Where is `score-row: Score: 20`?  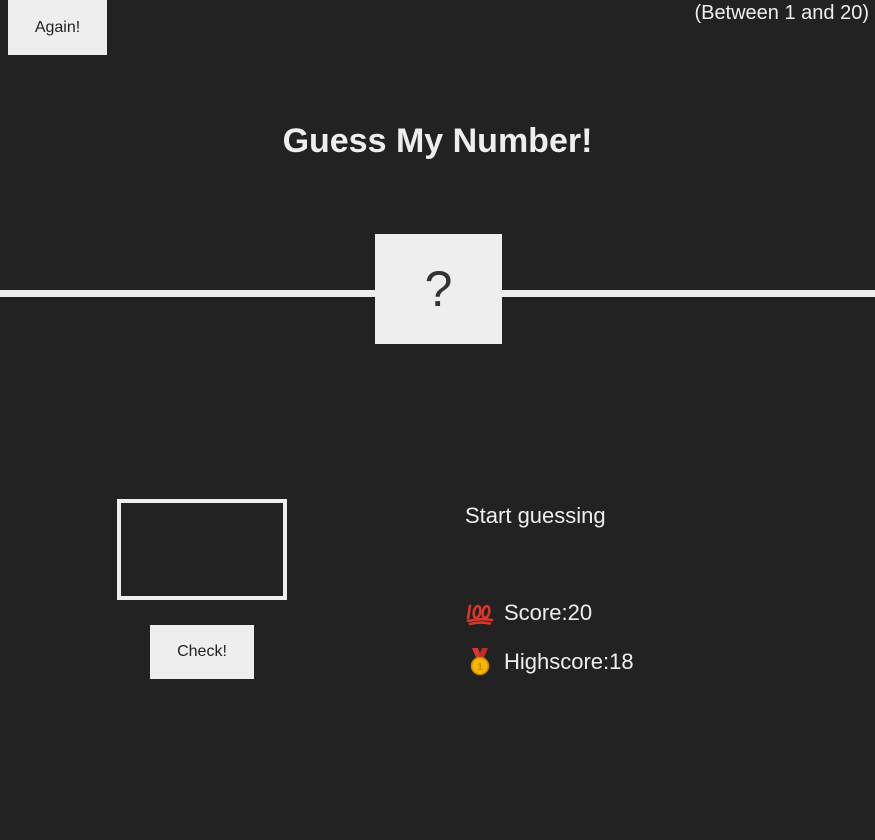
score-row: Score: 20 is located at coordinates (528, 613).